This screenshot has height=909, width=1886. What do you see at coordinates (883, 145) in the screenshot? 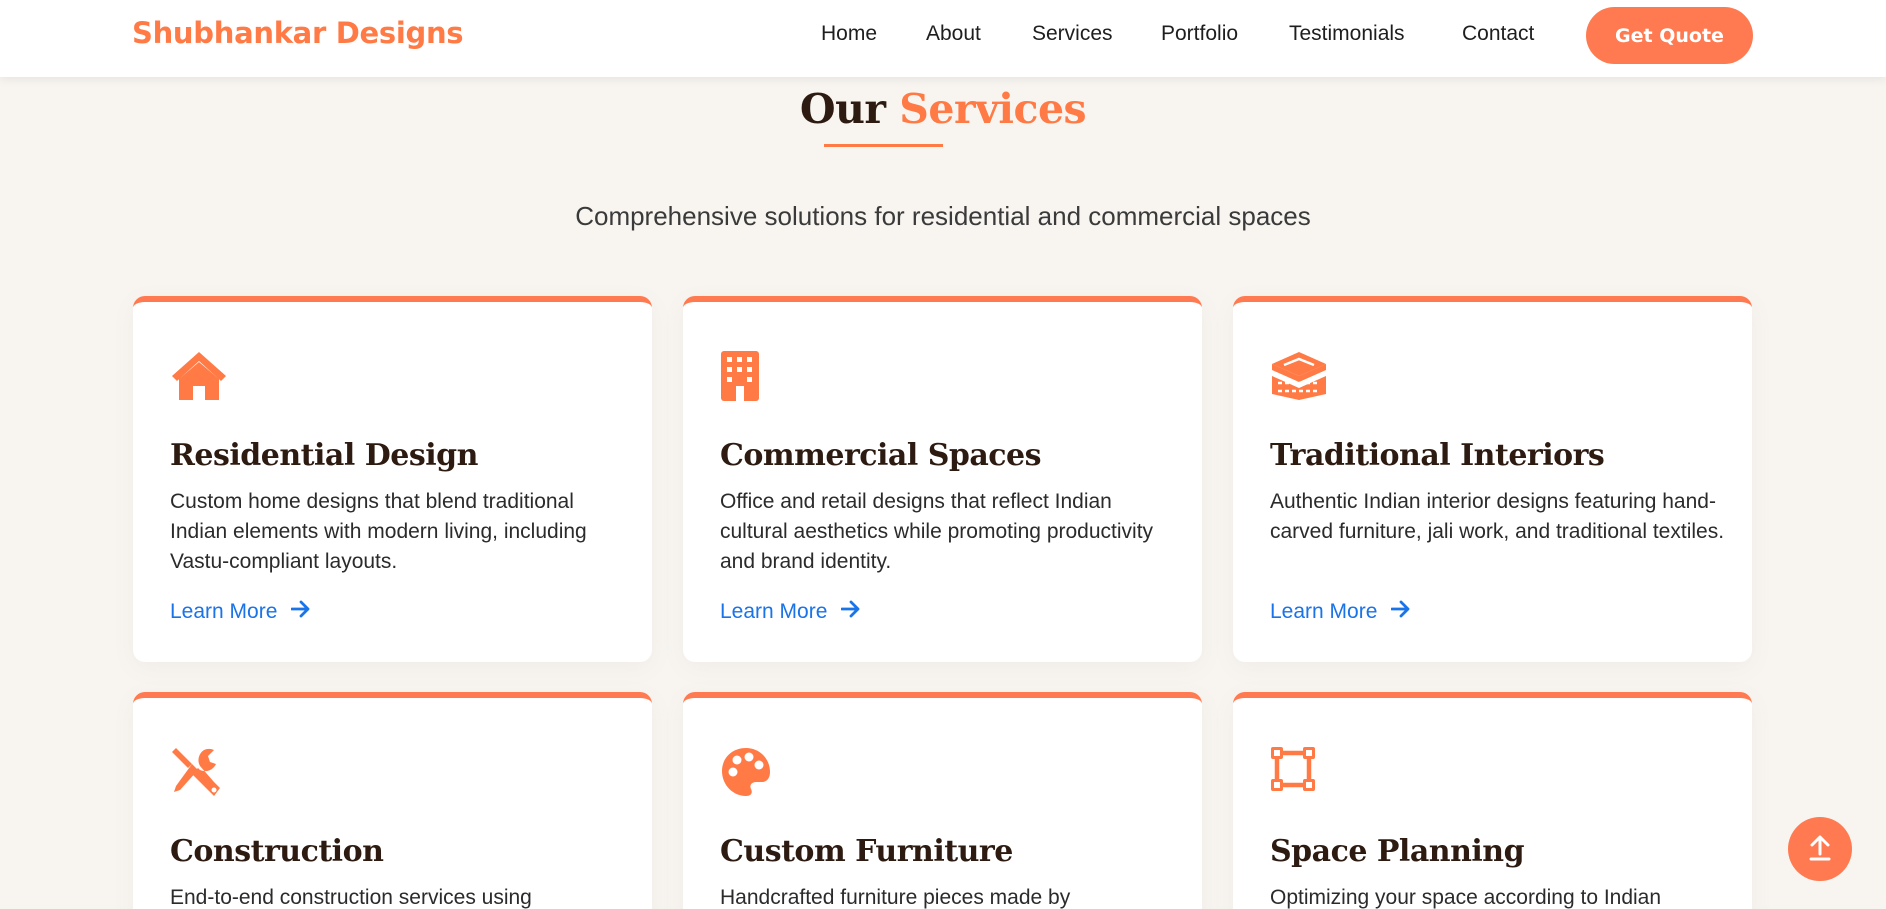
I see `title-underline` at bounding box center [883, 145].